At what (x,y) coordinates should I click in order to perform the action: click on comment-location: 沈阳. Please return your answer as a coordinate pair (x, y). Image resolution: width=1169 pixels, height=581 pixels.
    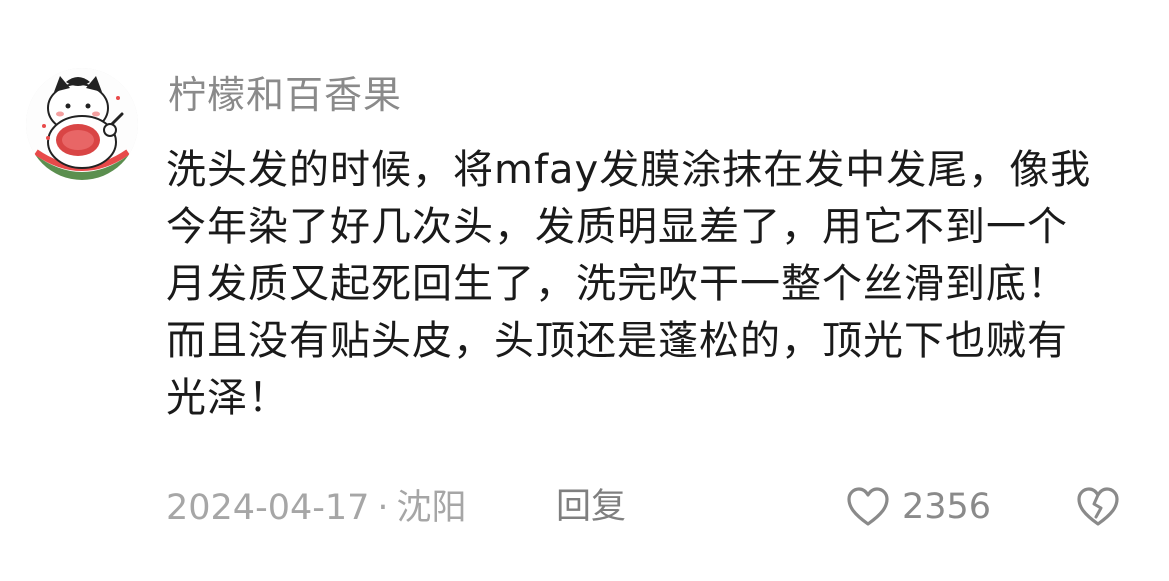
    Looking at the image, I should click on (431, 508).